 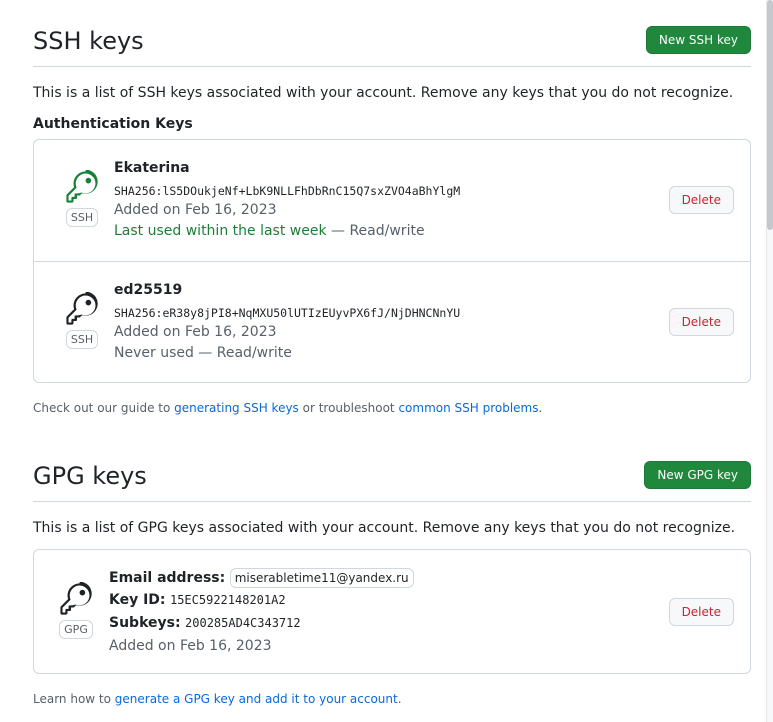 What do you see at coordinates (220, 231) in the screenshot?
I see `ssh-key-last-used: Last used within the last week` at bounding box center [220, 231].